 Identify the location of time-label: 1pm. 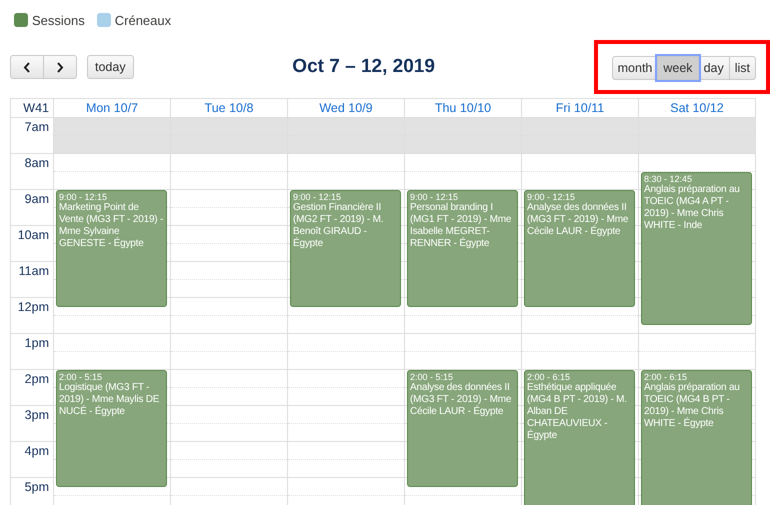
(36, 343).